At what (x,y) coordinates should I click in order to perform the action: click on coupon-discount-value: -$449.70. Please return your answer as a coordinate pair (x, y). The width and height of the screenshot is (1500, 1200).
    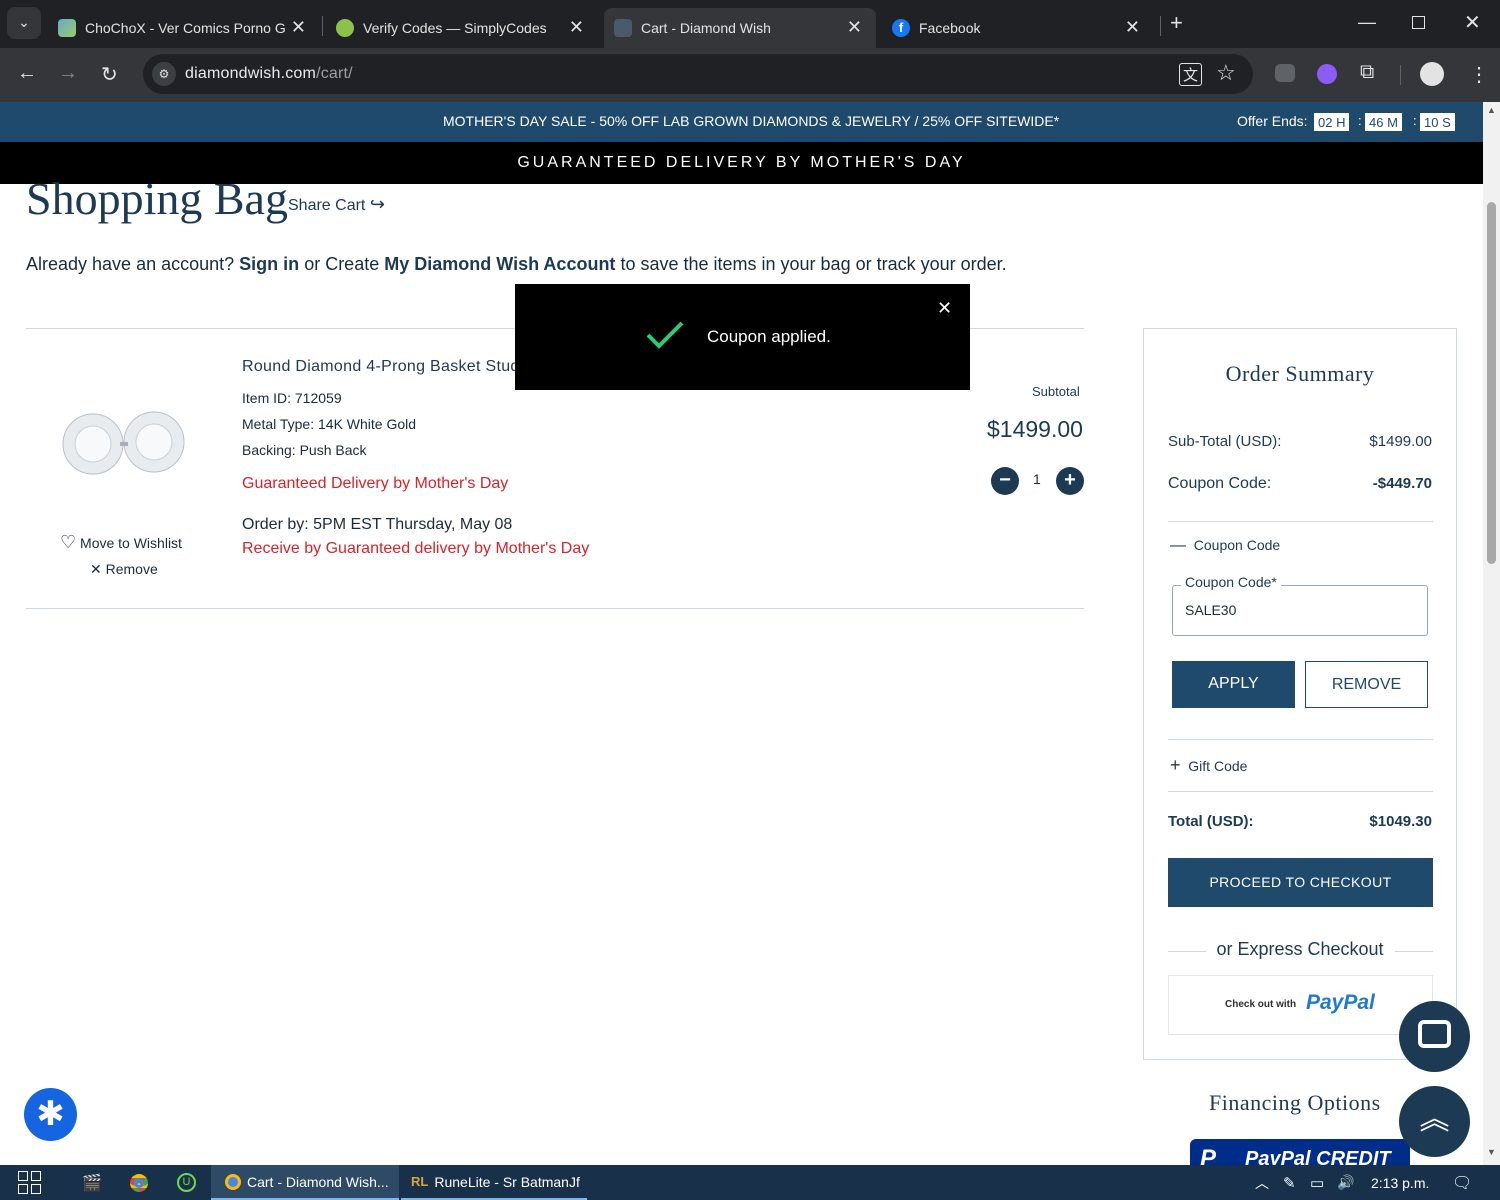
    Looking at the image, I should click on (1402, 483).